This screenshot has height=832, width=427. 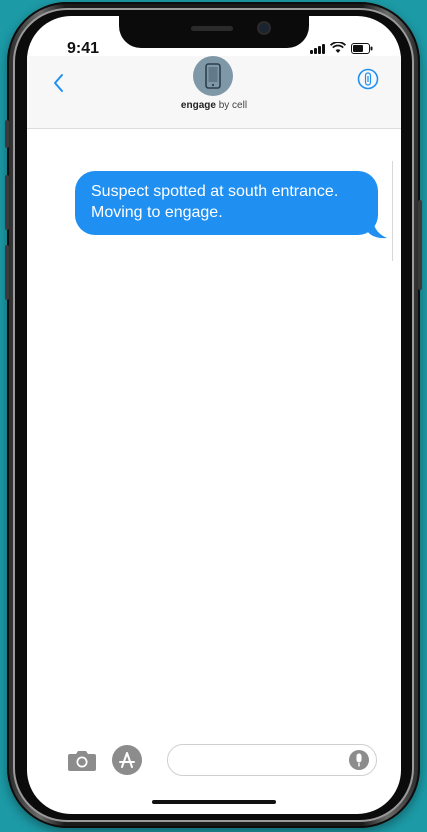 I want to click on message-input, so click(x=272, y=760).